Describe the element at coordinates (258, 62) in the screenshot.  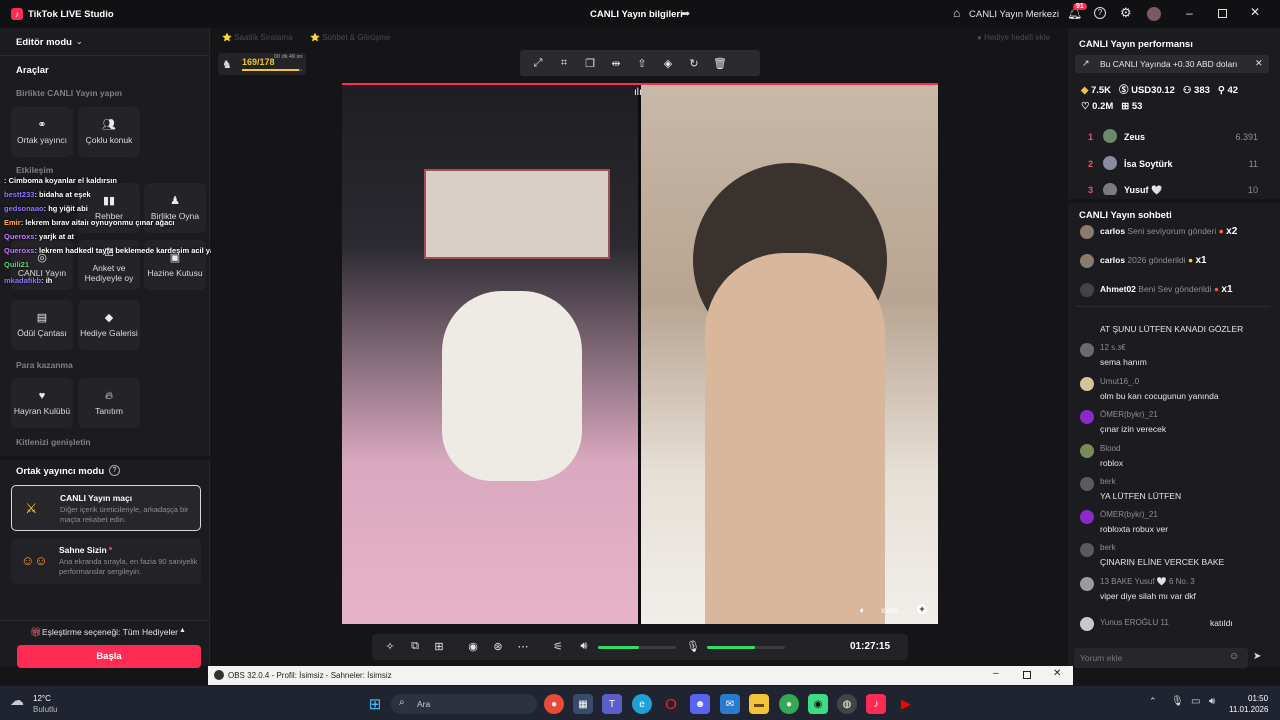
I see `progress-text: 169/178` at that location.